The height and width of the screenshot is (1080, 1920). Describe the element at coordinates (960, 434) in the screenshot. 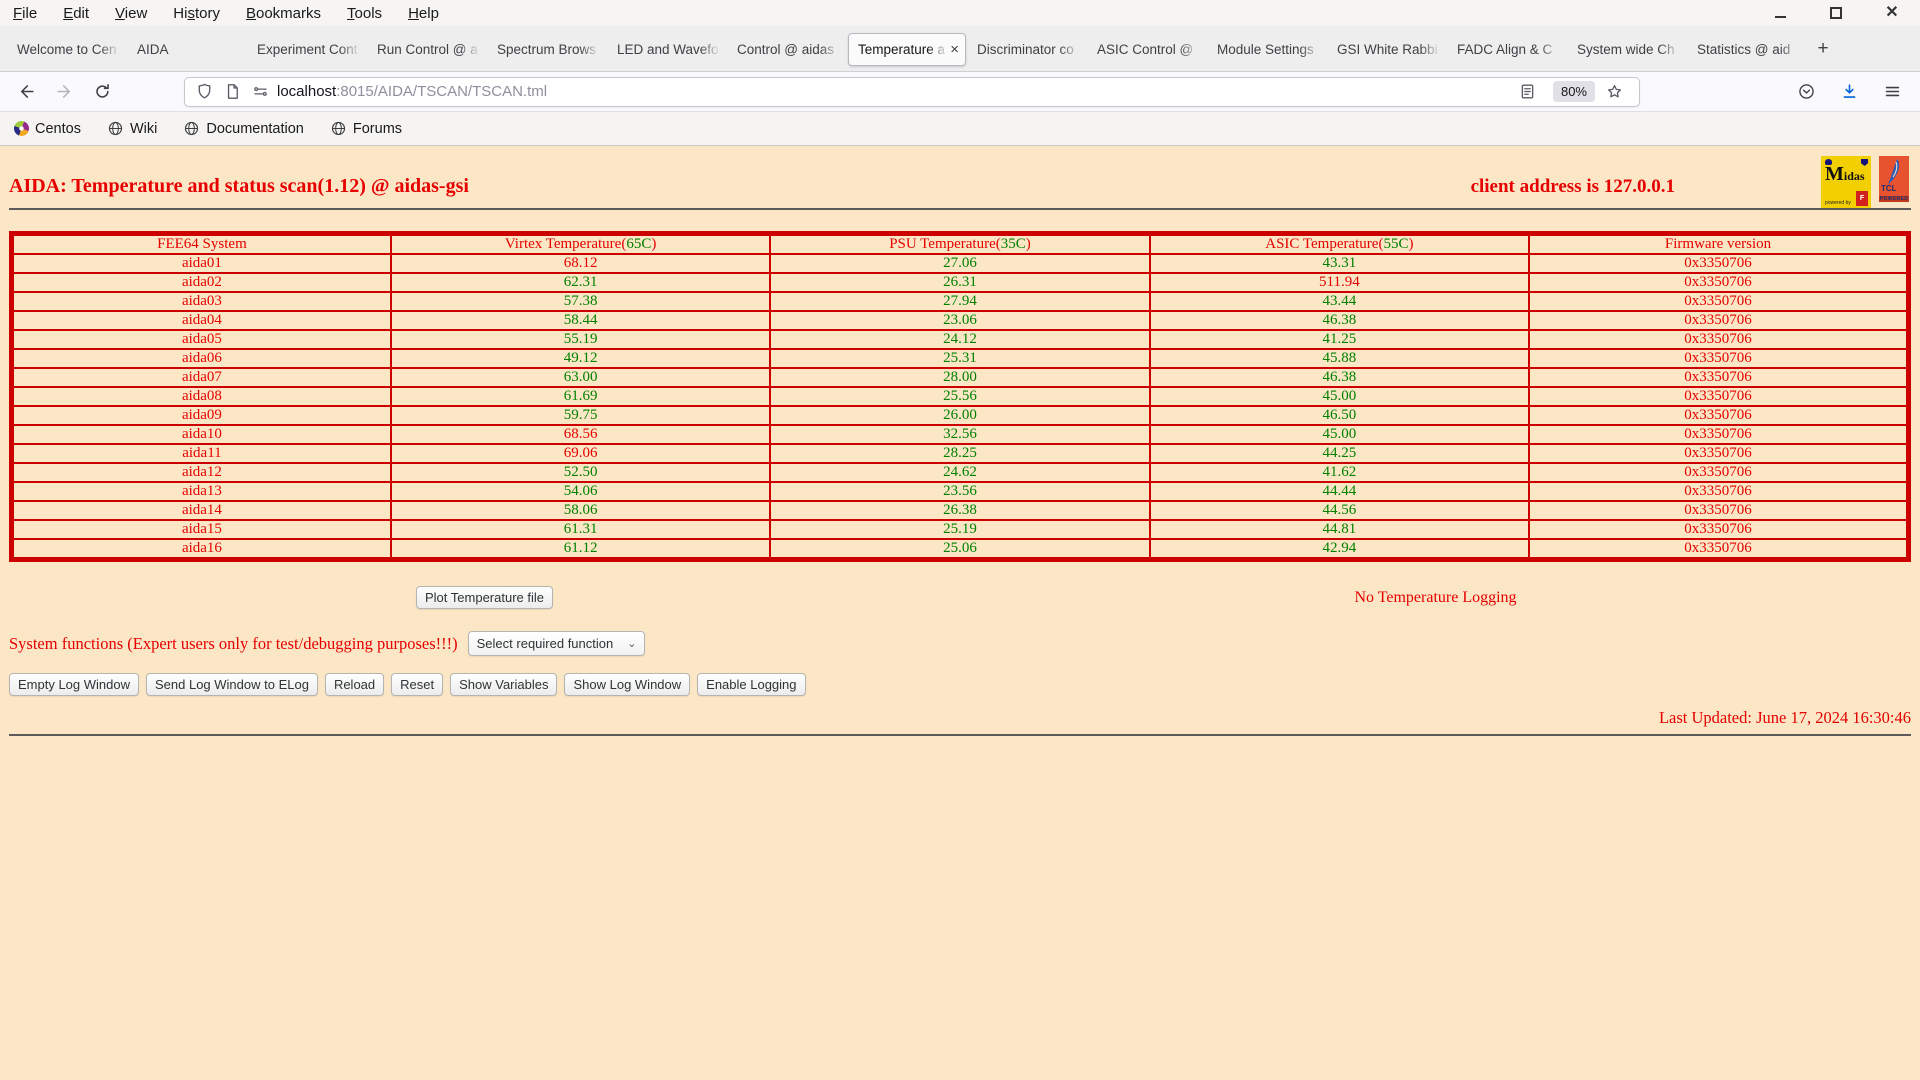

I see `cell-psu-temperature: 32.56` at that location.